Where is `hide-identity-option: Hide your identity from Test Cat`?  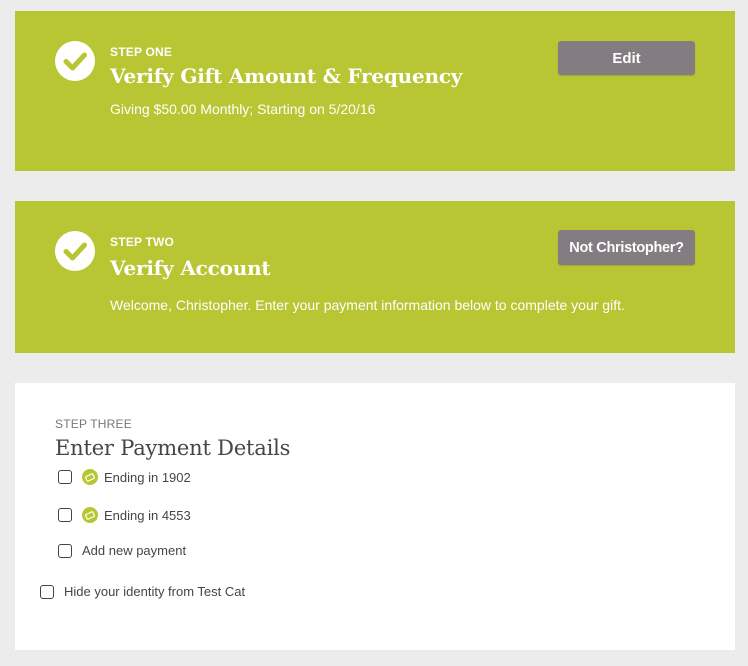
hide-identity-option: Hide your identity from Test Cat is located at coordinates (142, 591).